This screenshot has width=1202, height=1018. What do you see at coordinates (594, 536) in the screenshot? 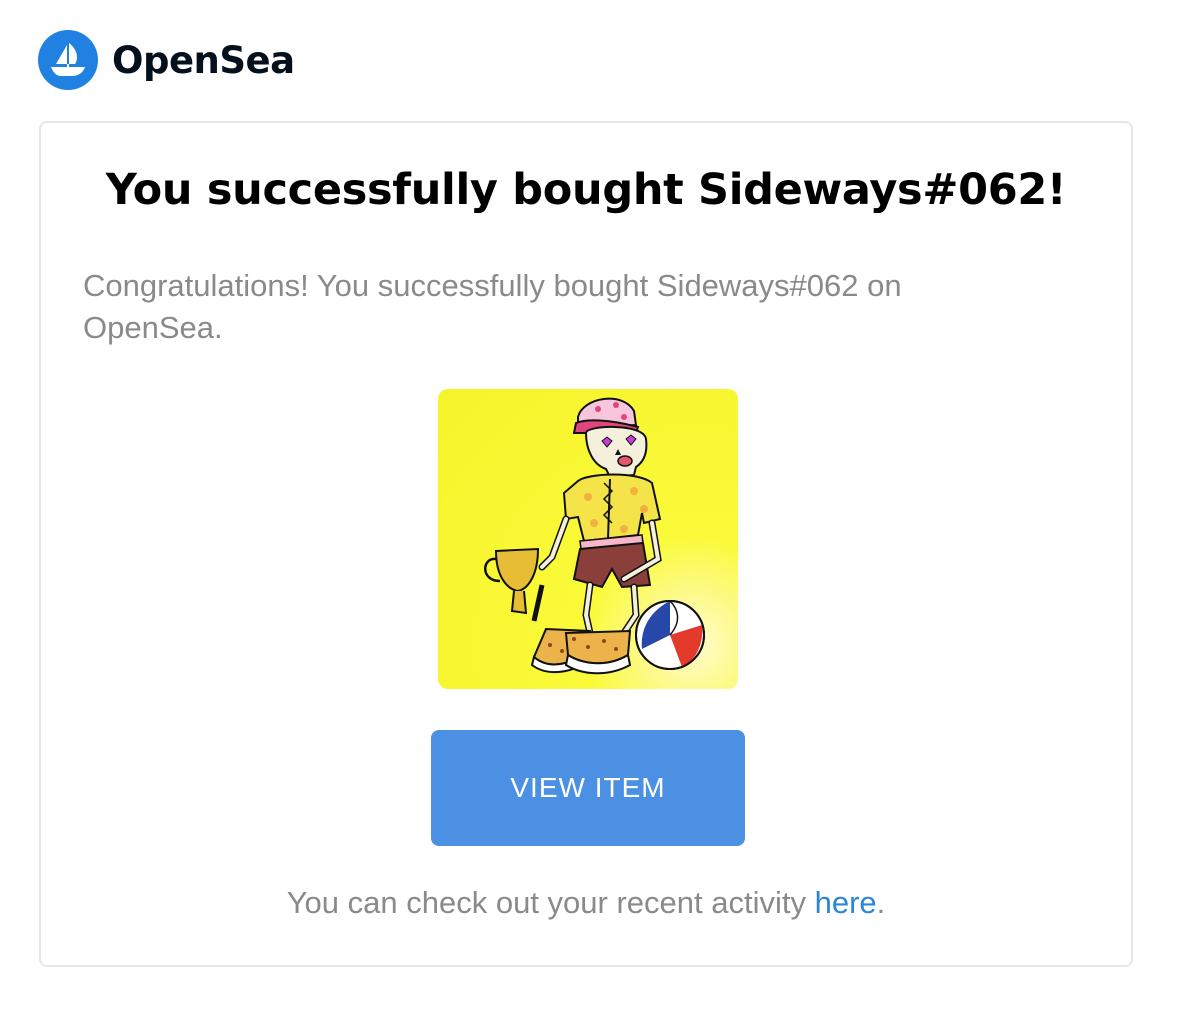
I see `nft-illustration` at bounding box center [594, 536].